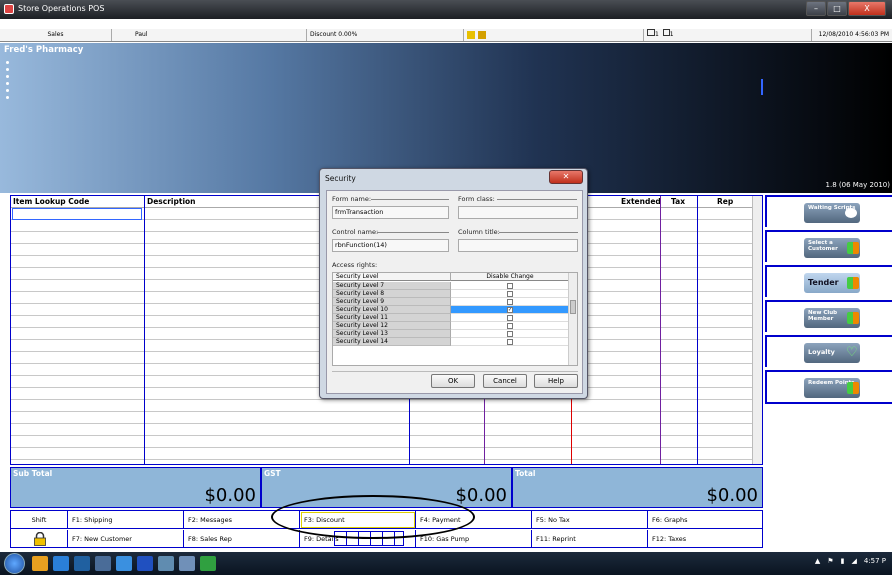 The image size is (892, 575). What do you see at coordinates (725, 201) in the screenshot?
I see `col-rep: Rep` at bounding box center [725, 201].